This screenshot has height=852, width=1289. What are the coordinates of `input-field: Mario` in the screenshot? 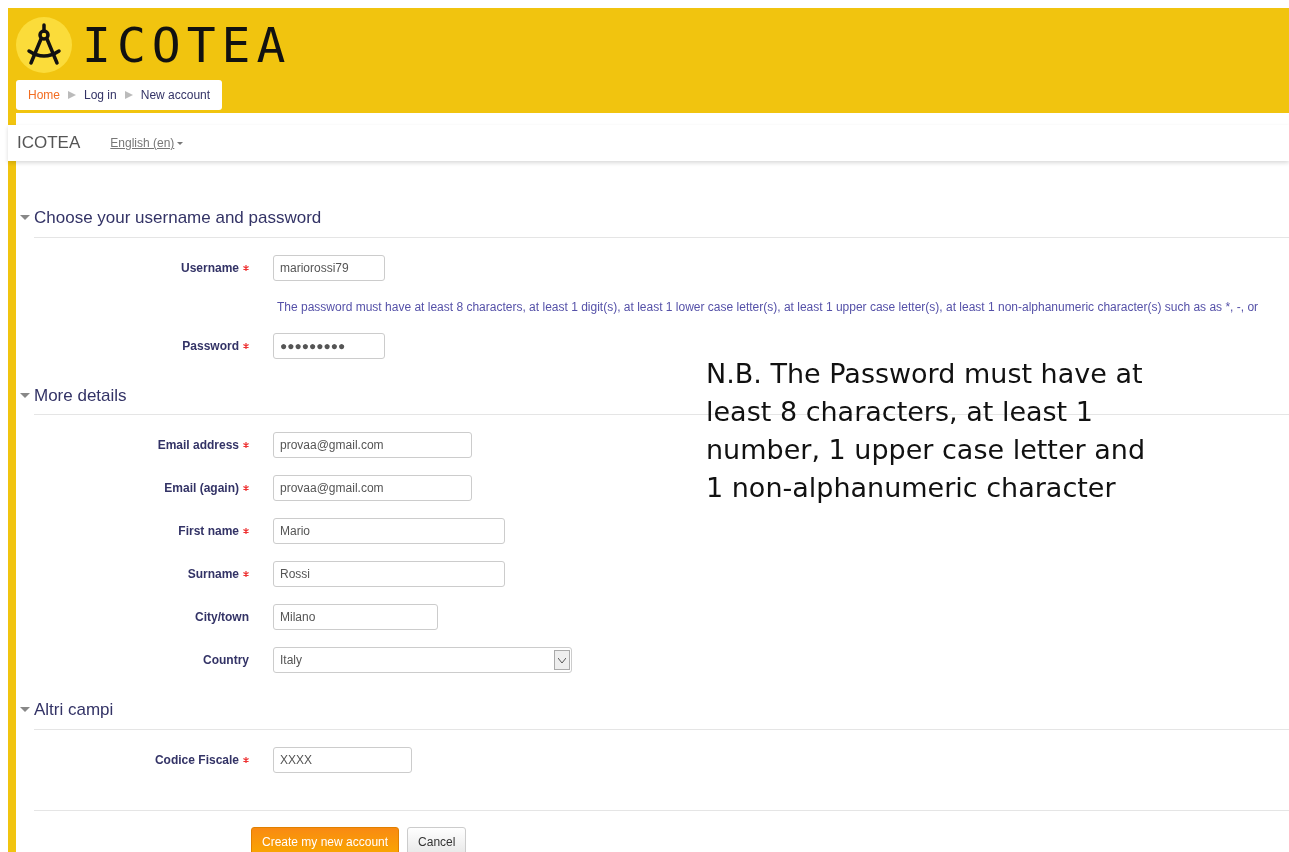 It's located at (389, 531).